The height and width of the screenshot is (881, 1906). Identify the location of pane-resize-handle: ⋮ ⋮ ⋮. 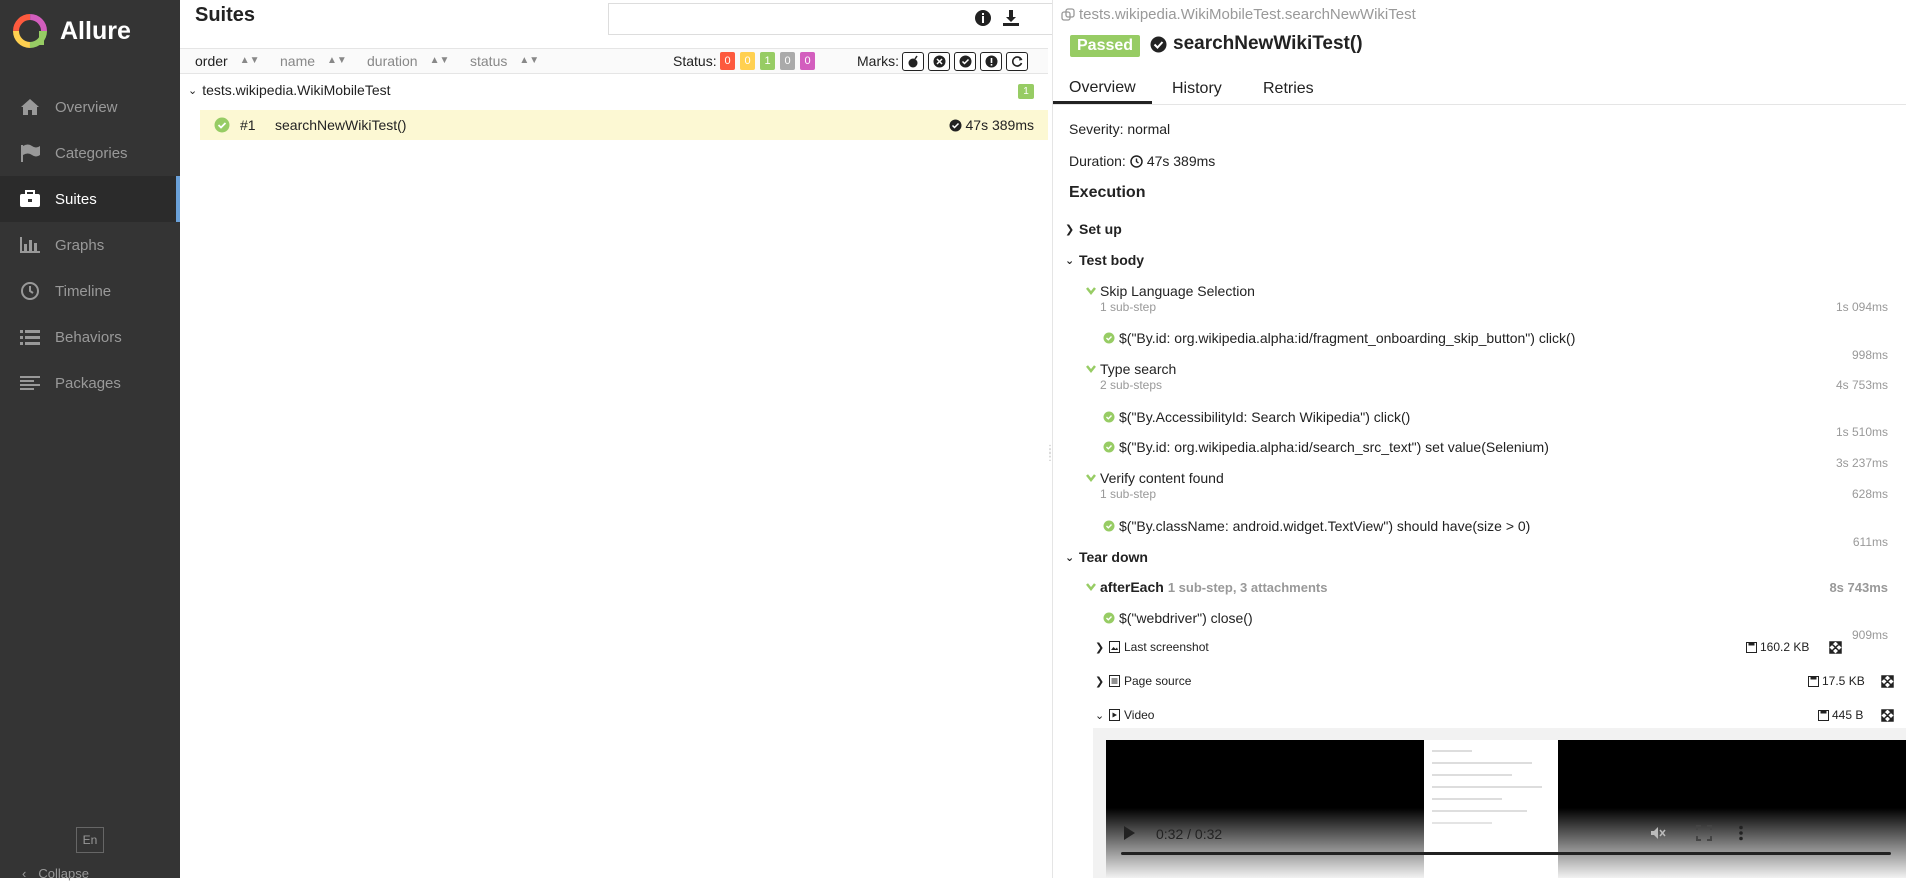
(1050, 462).